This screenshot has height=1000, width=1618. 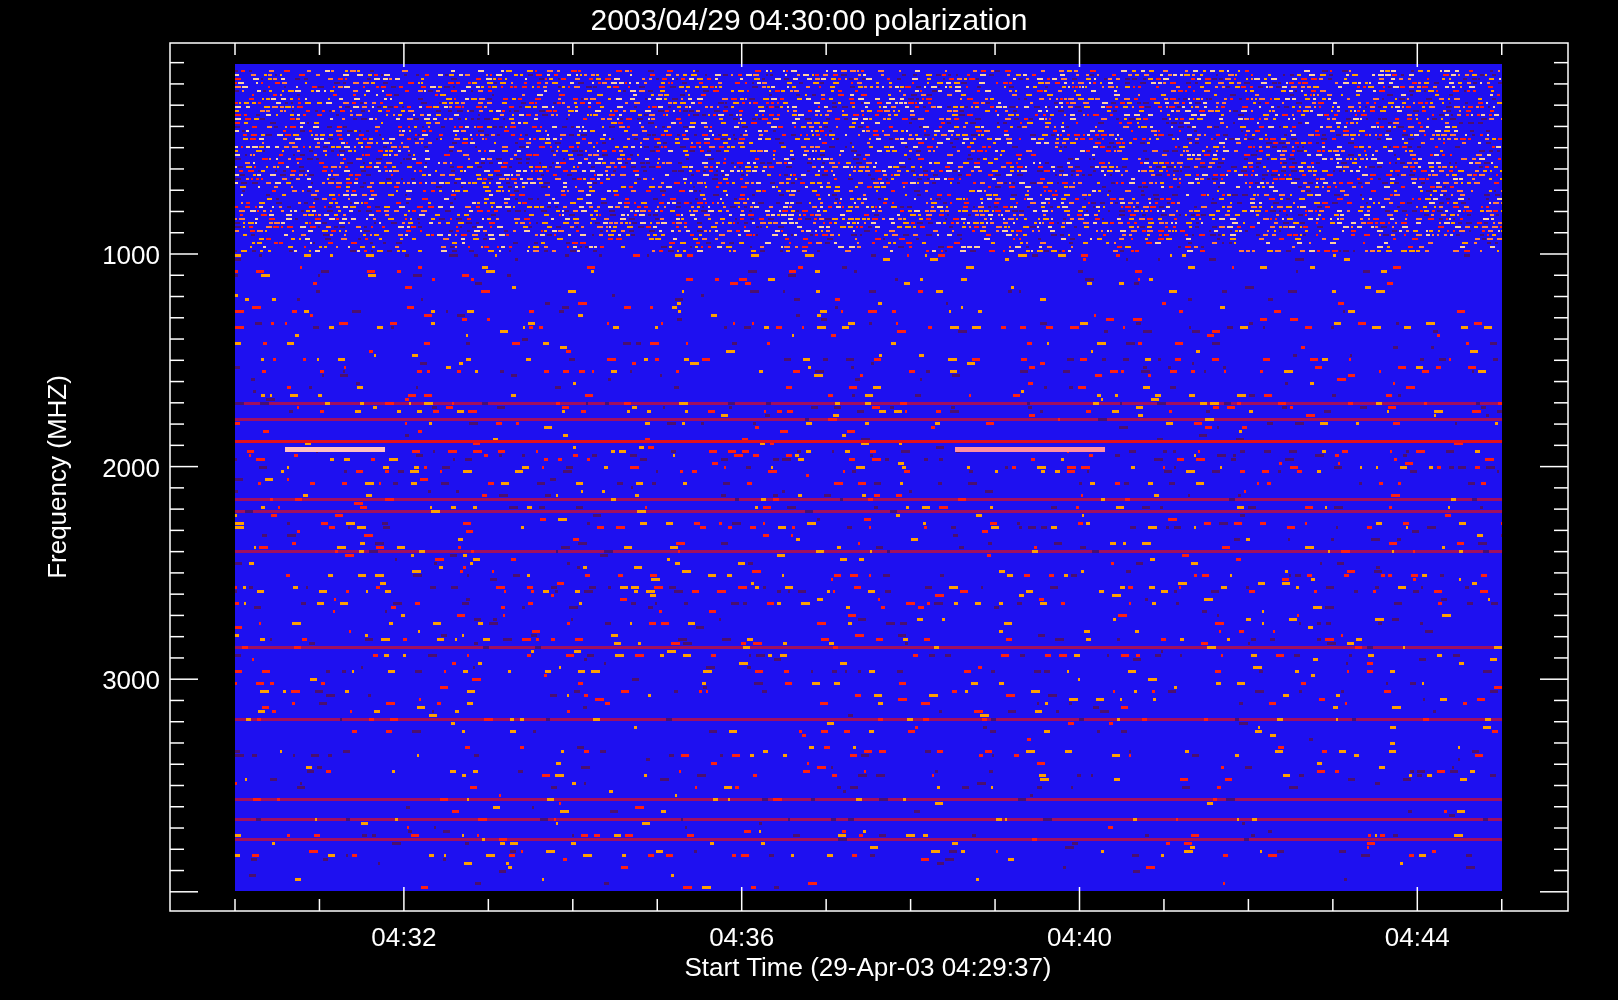 I want to click on y-tick-label: 1000, so click(x=131, y=255).